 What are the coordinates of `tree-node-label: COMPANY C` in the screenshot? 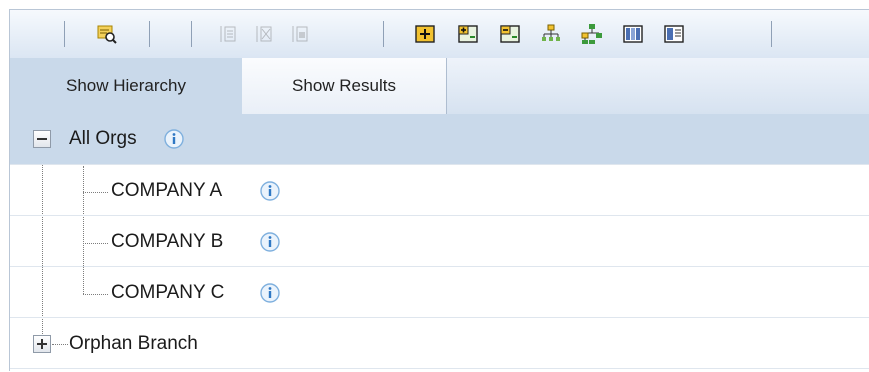 It's located at (167, 293).